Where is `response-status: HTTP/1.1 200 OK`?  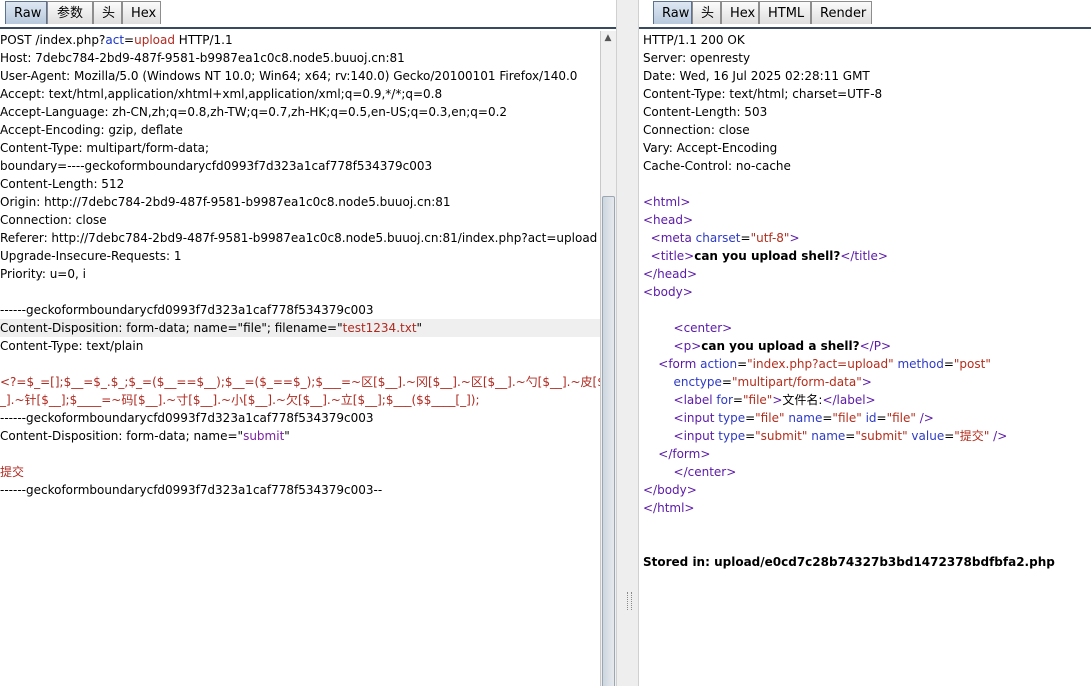
response-status: HTTP/1.1 200 OK is located at coordinates (694, 40).